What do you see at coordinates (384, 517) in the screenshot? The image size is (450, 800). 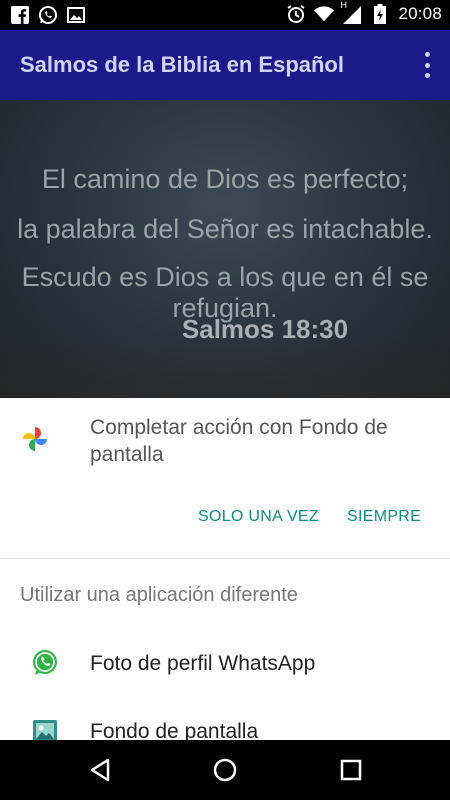 I see `always-button: SIEMPRE` at bounding box center [384, 517].